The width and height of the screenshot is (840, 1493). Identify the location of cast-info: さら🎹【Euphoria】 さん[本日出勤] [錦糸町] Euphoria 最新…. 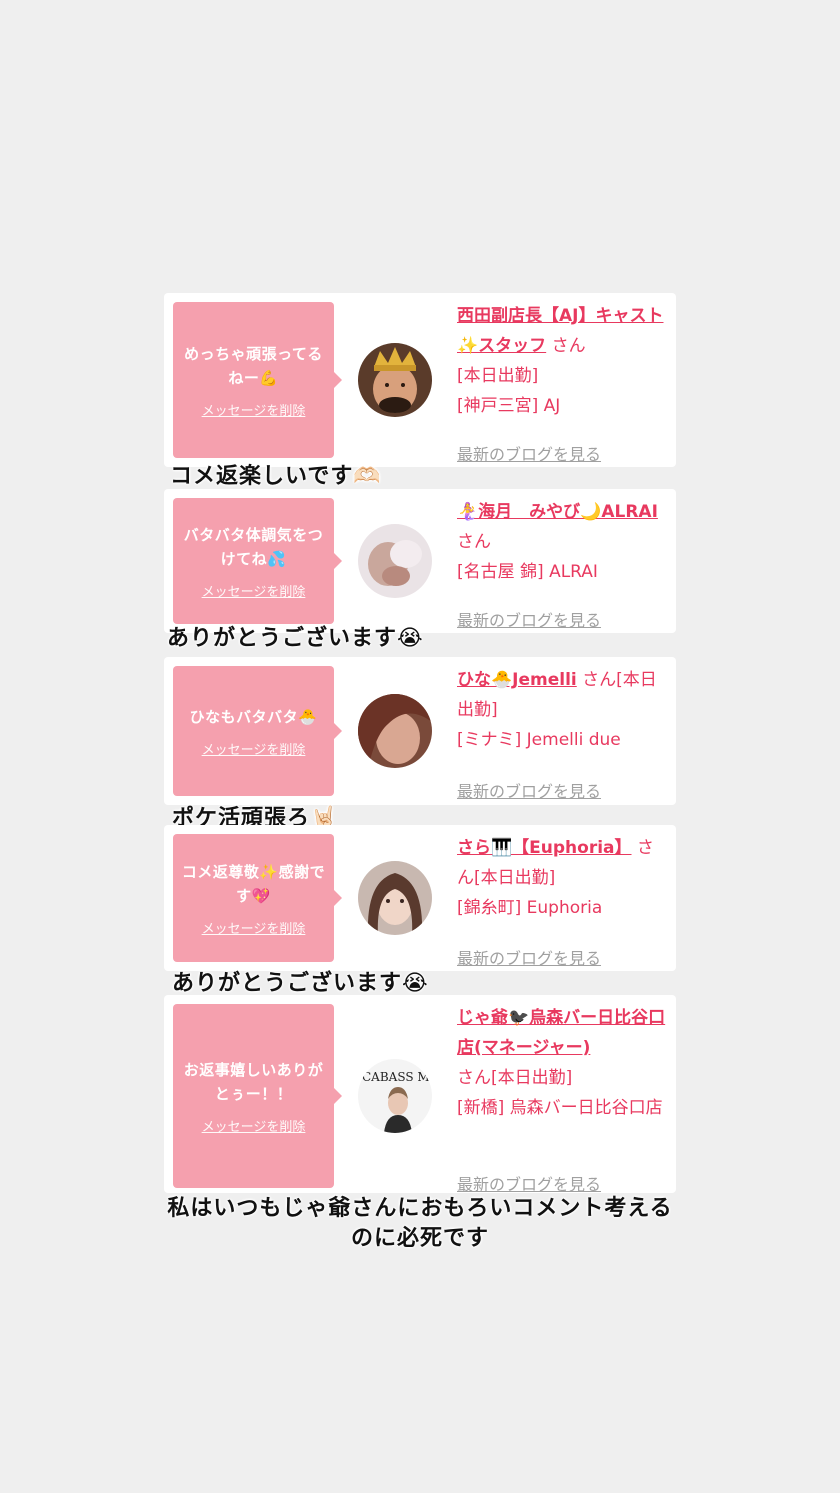
(562, 900).